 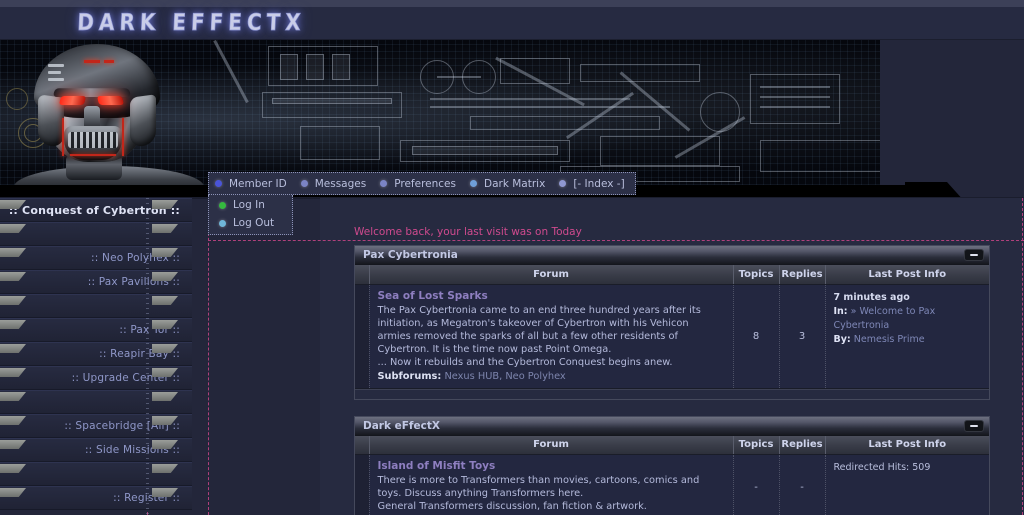 What do you see at coordinates (425, 183) in the screenshot?
I see `nav-label: Preferences` at bounding box center [425, 183].